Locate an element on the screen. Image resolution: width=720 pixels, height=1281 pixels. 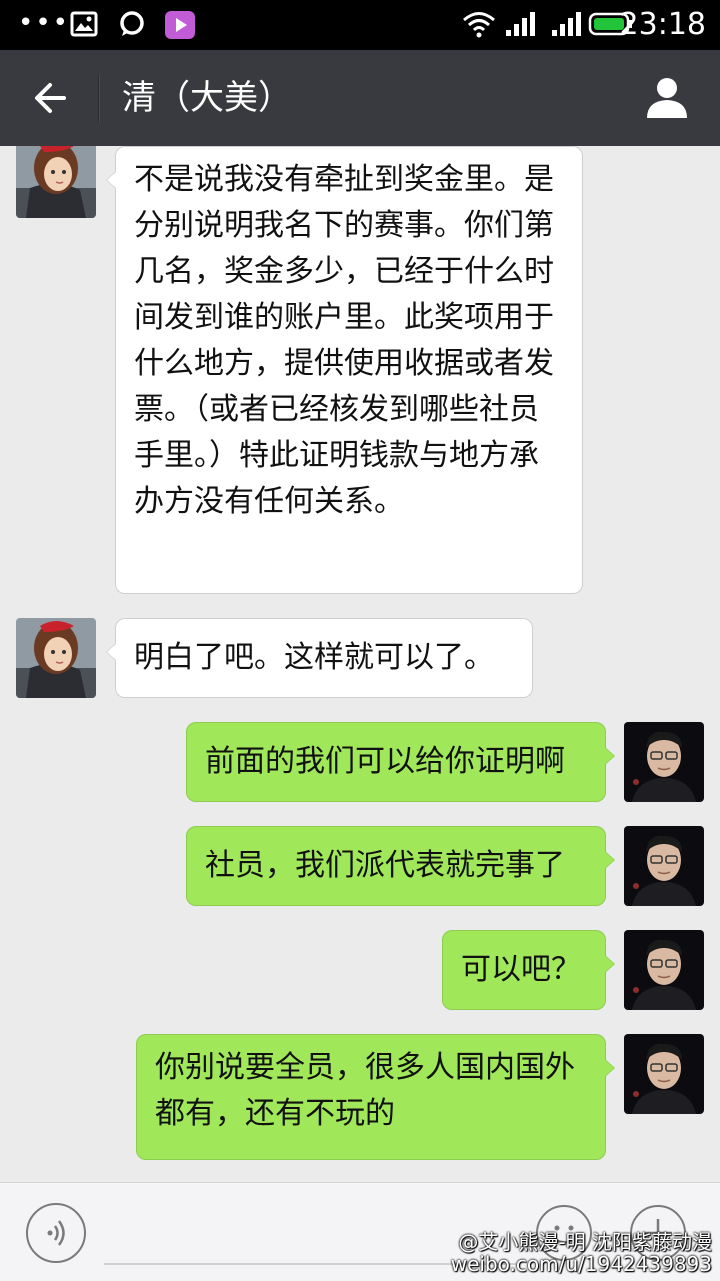
chat-header: 清（大美） is located at coordinates (360, 98).